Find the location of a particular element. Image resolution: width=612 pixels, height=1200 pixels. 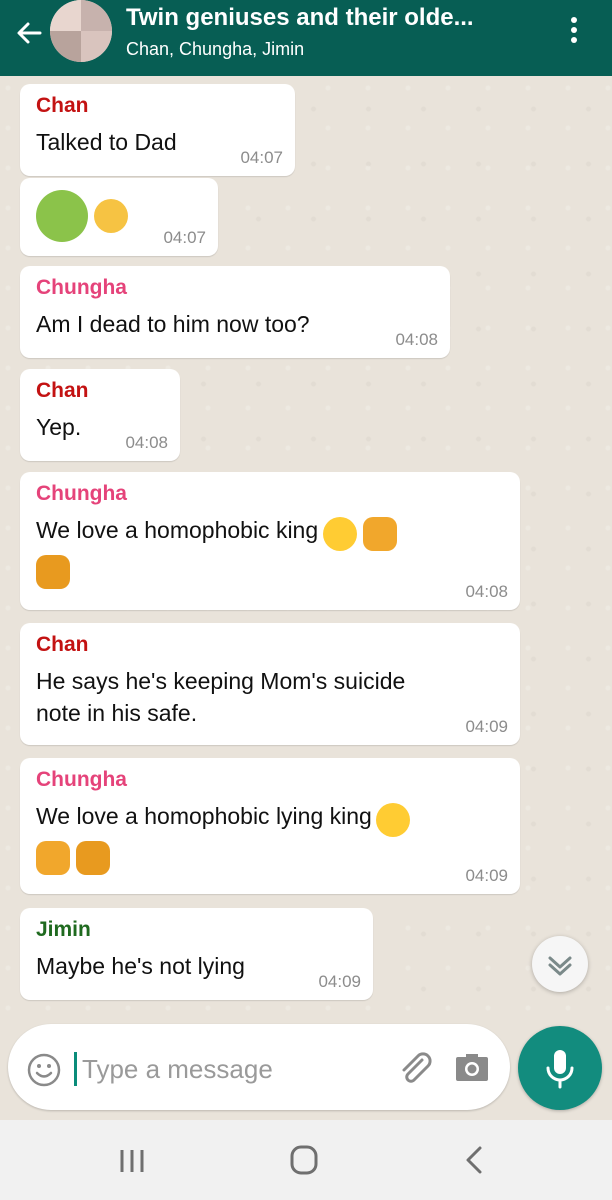

message-text: Maybe he's not lying is located at coordinates (140, 966).